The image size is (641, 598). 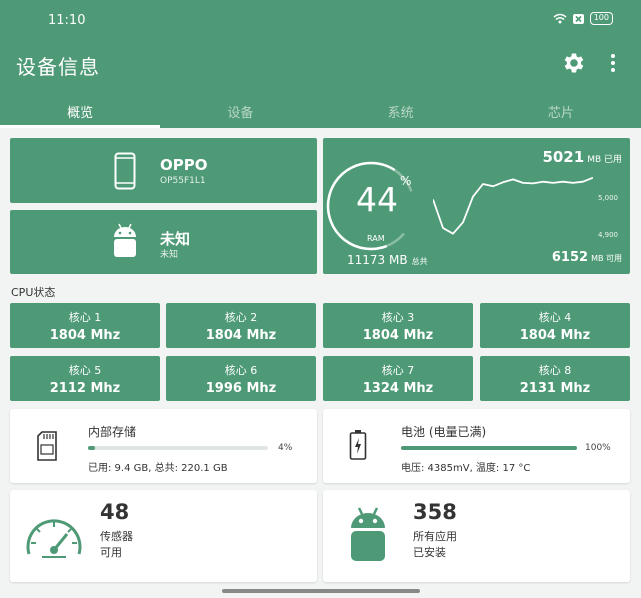 What do you see at coordinates (241, 370) in the screenshot?
I see `core-name: 核心 6` at bounding box center [241, 370].